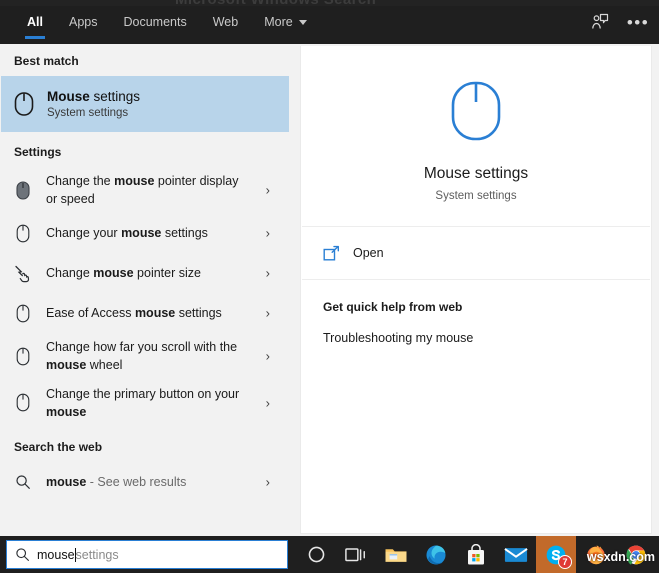 This screenshot has height=573, width=659. What do you see at coordinates (23, 482) in the screenshot?
I see `search-icon` at bounding box center [23, 482].